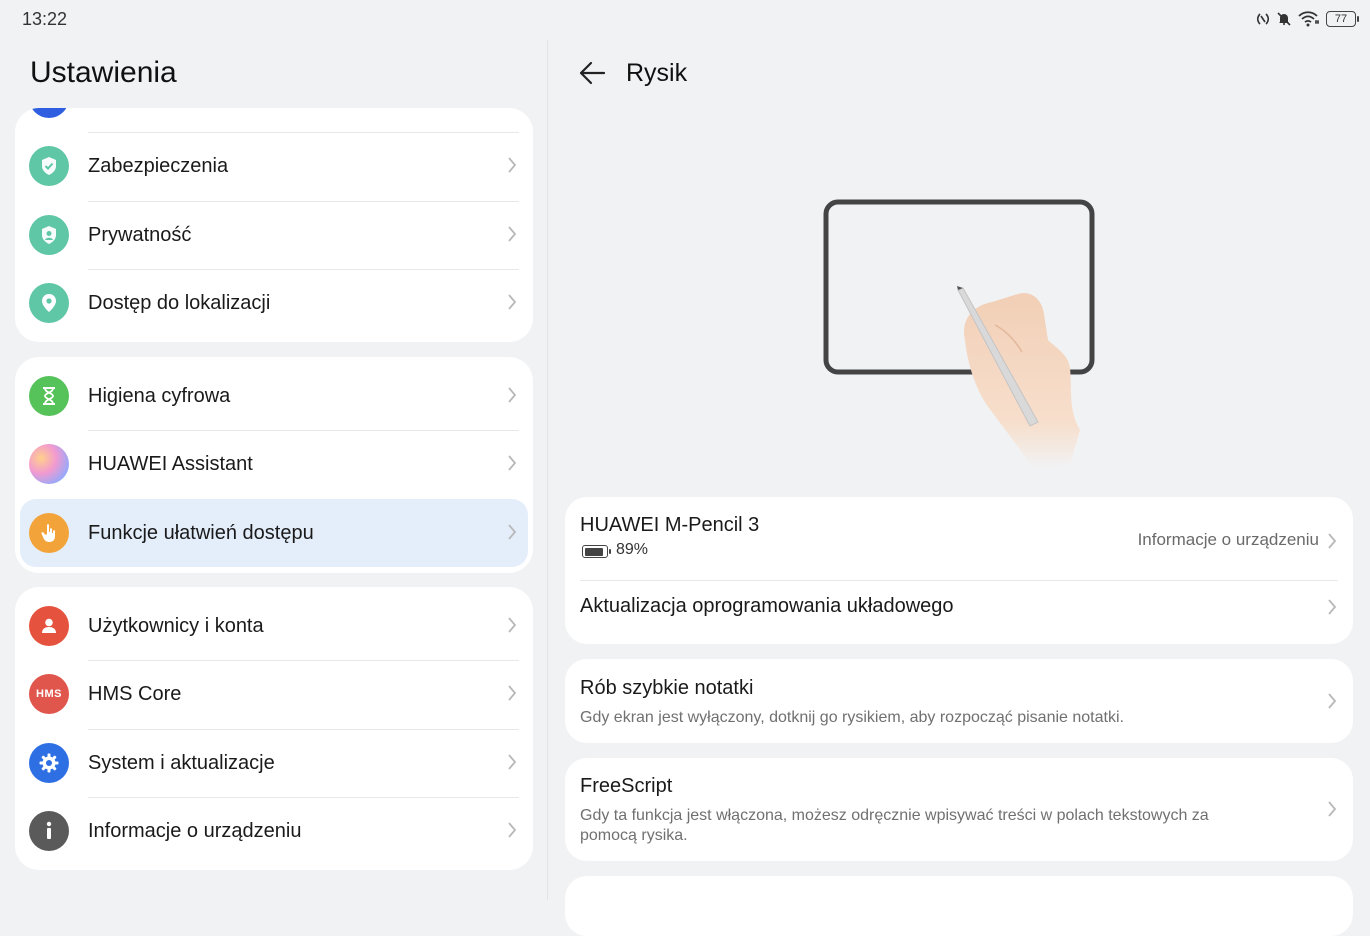  I want to click on next-setting-card-partial, so click(959, 906).